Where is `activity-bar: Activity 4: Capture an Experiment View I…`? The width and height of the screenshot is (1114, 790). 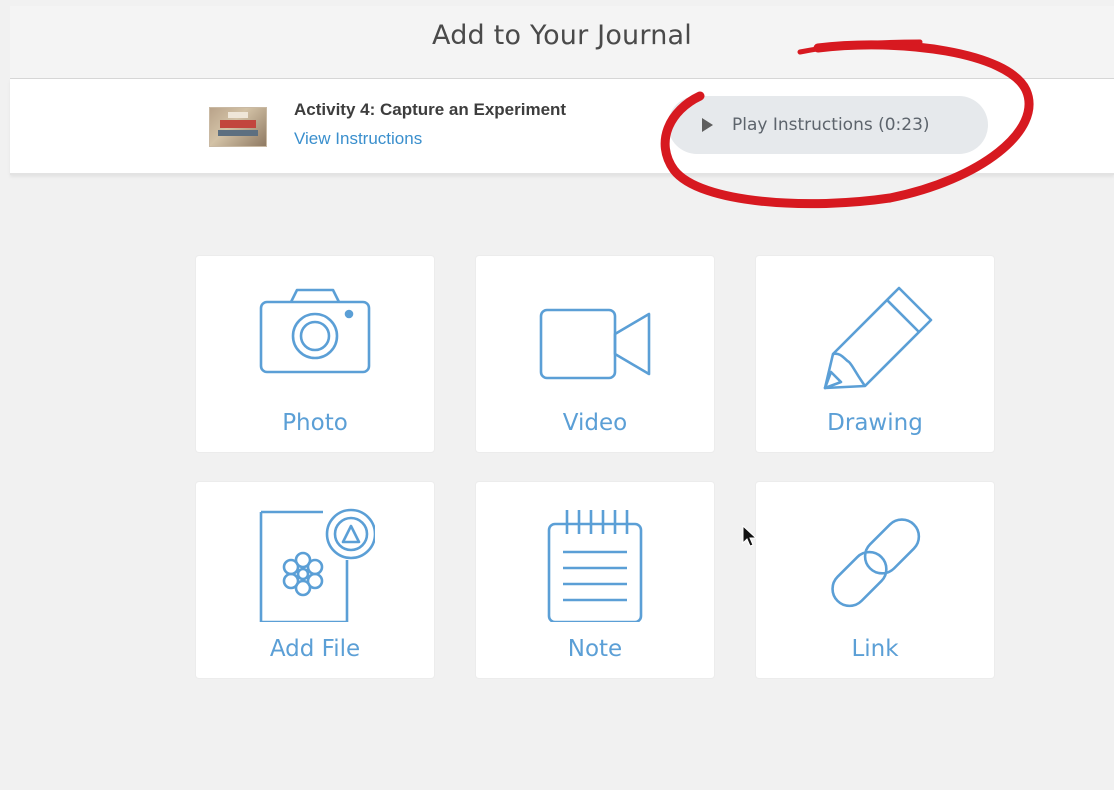
activity-bar: Activity 4: Capture an Experiment View I… is located at coordinates (562, 127).